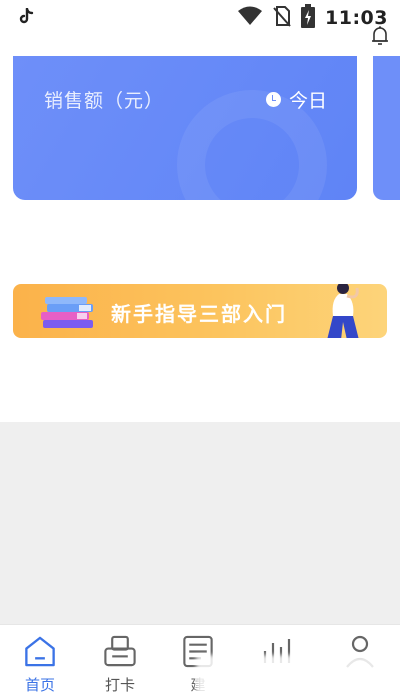  Describe the element at coordinates (308, 18) in the screenshot. I see `battery-charging-icon` at that location.